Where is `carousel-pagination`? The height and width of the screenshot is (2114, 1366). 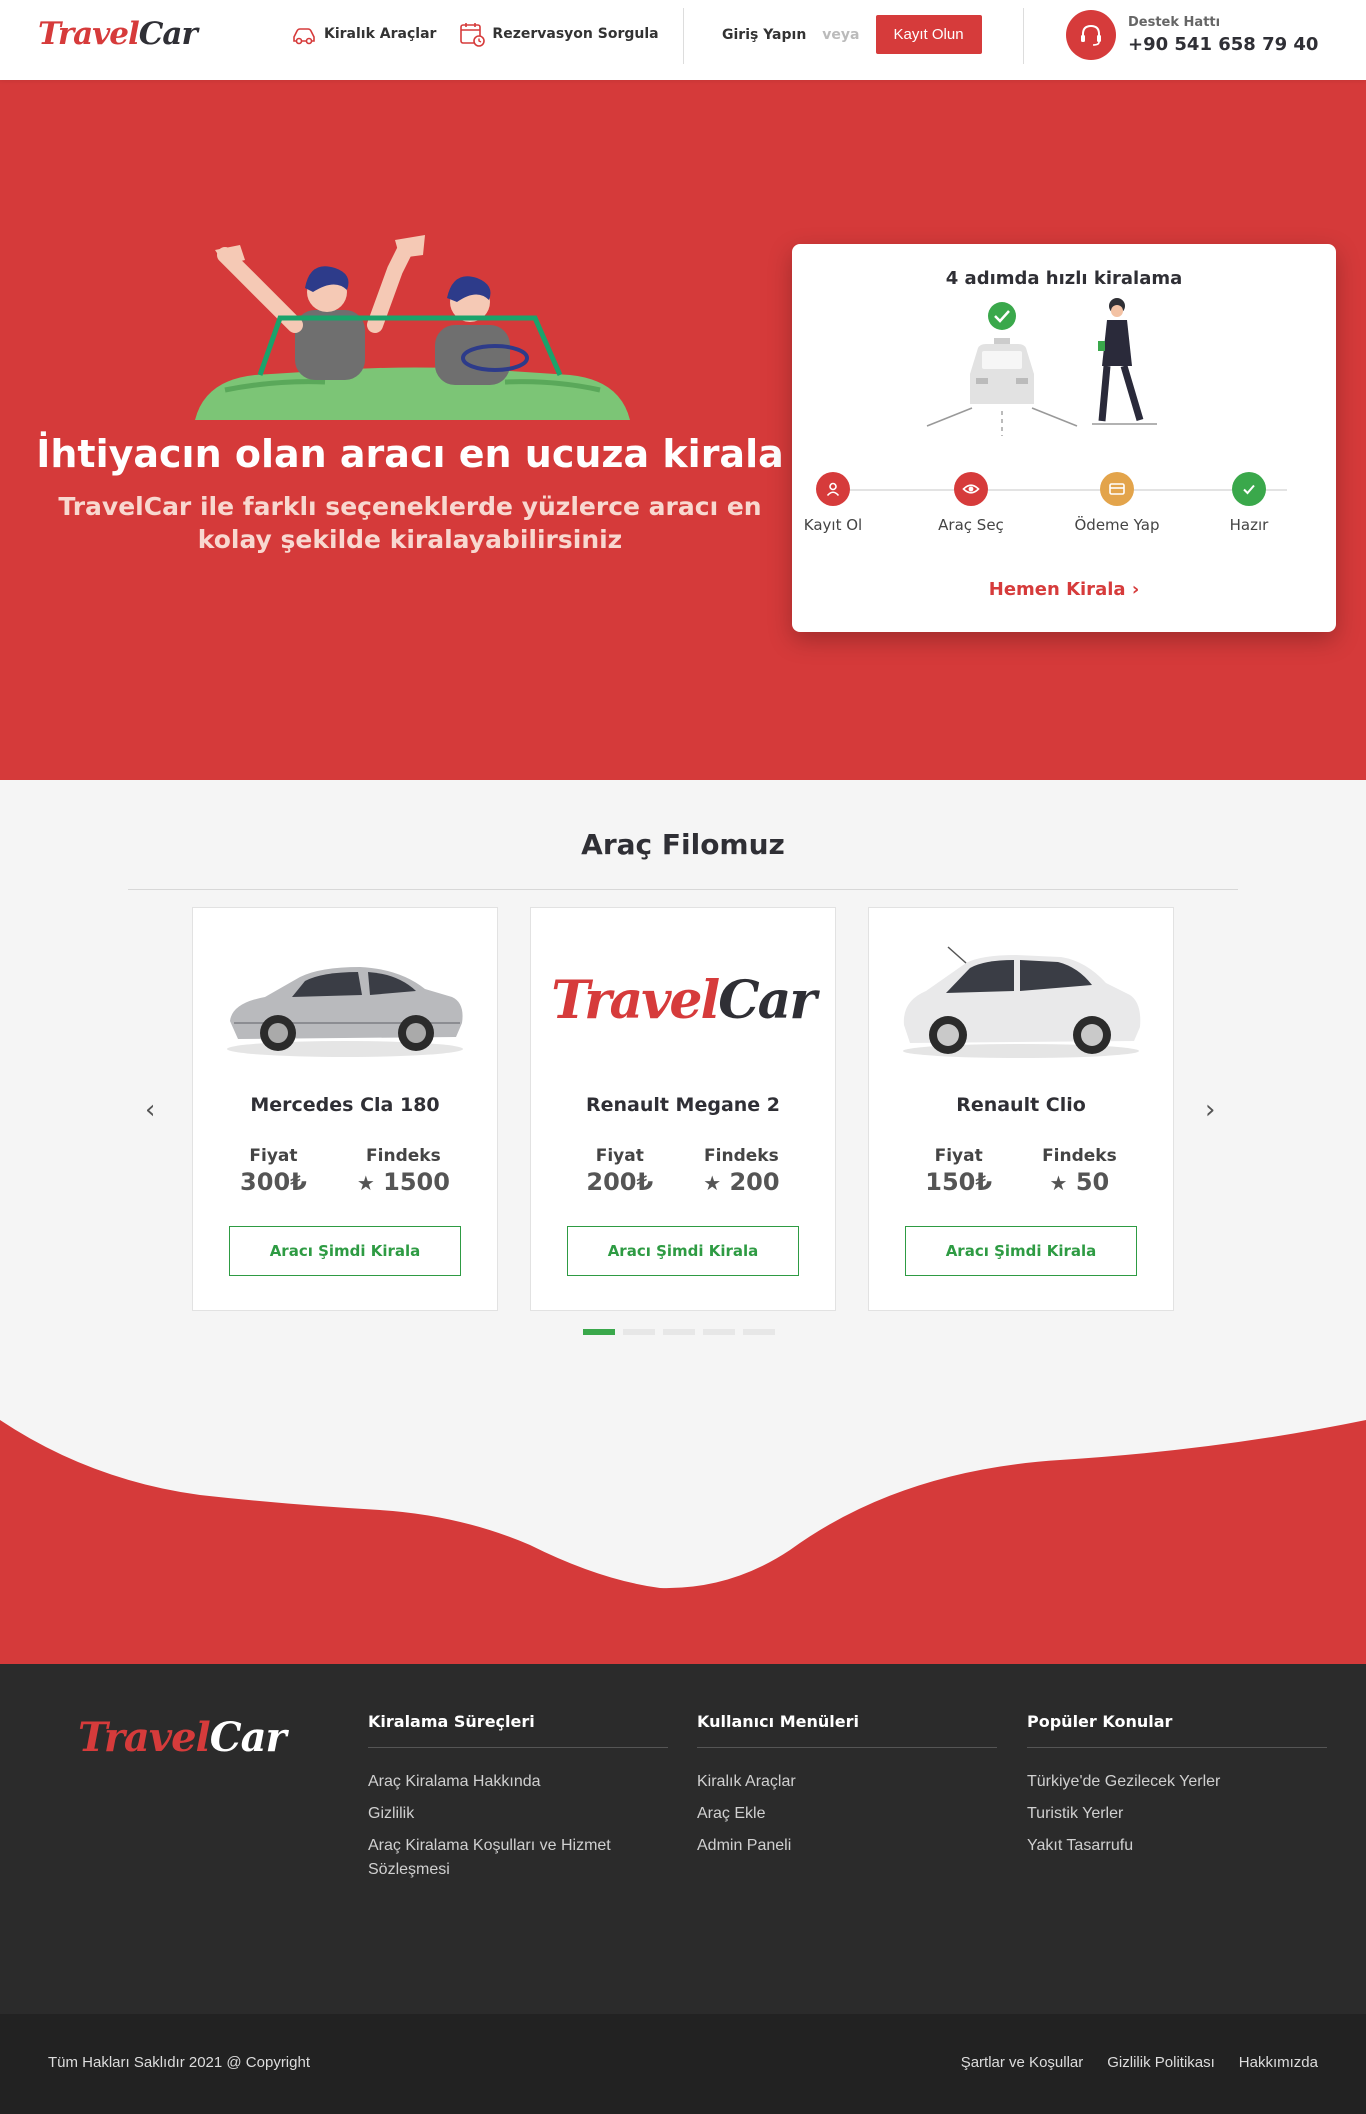 carousel-pagination is located at coordinates (679, 1332).